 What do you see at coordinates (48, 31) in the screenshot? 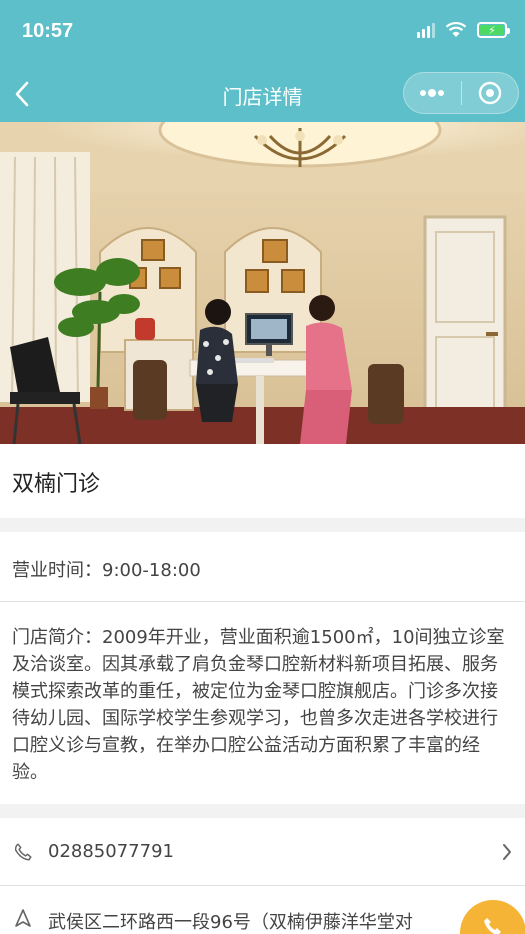
I see `status-time: 10:57` at bounding box center [48, 31].